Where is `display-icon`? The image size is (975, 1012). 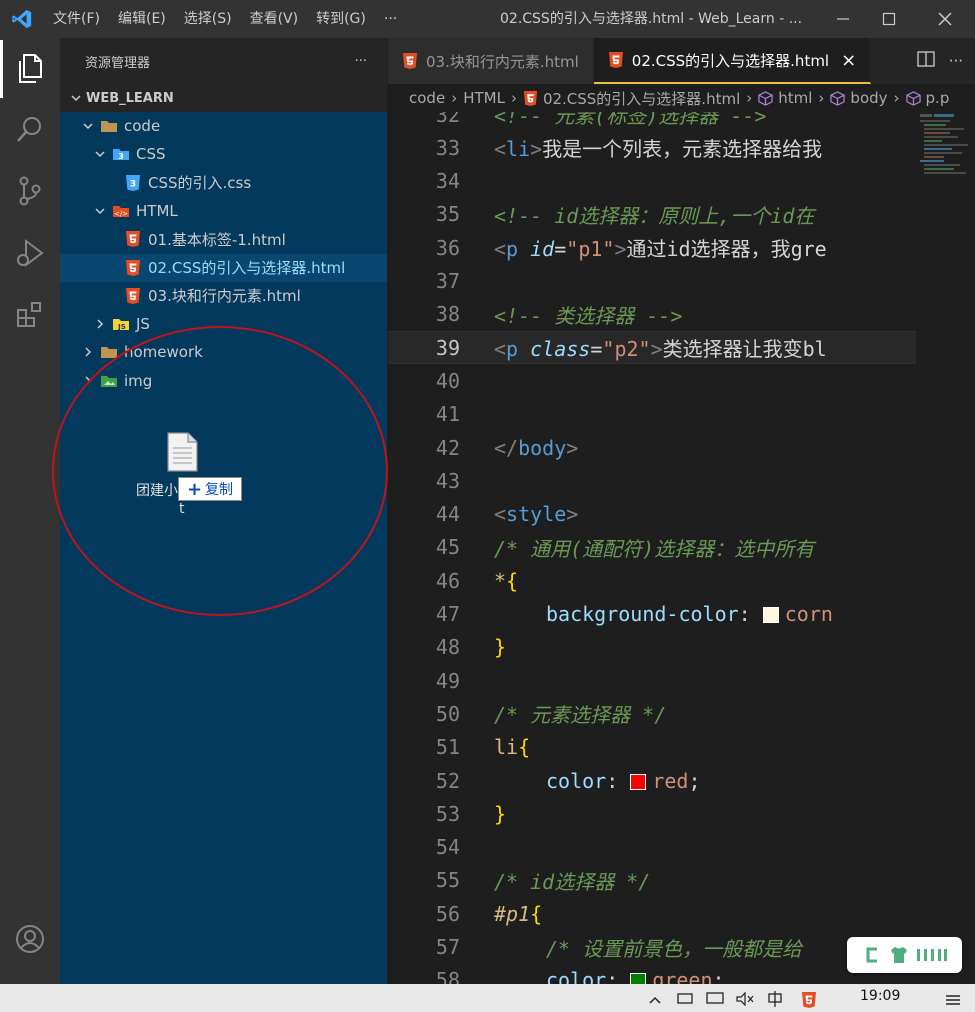 display-icon is located at coordinates (715, 1001).